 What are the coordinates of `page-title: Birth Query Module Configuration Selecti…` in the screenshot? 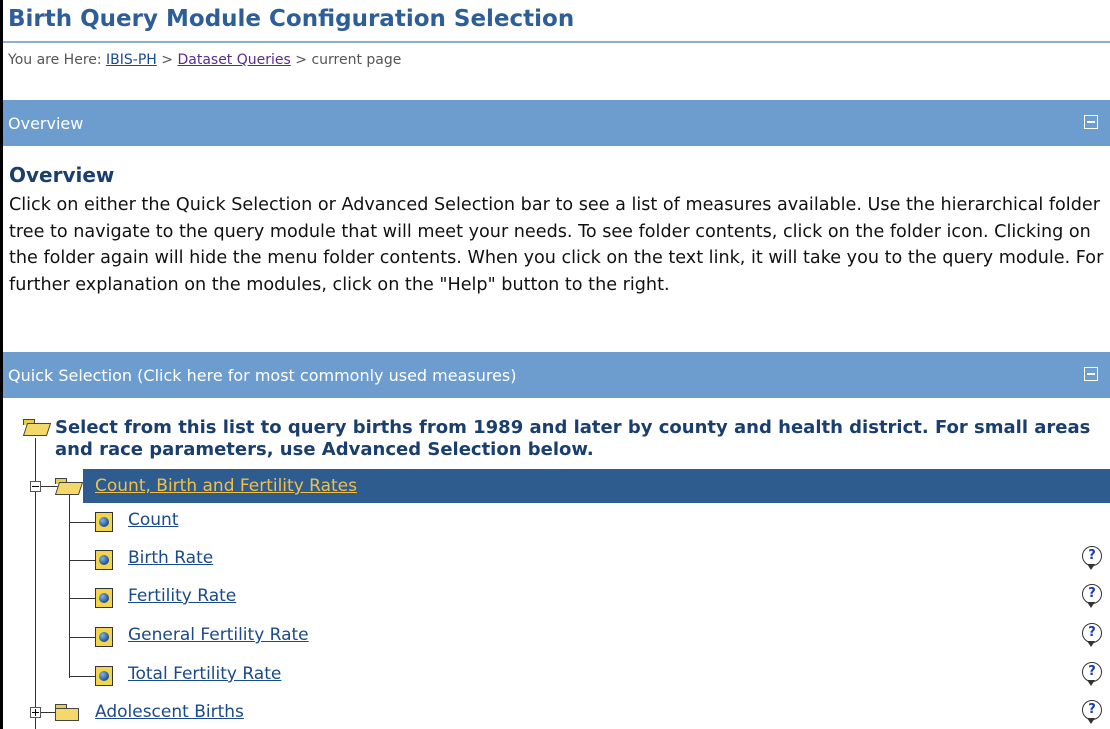 It's located at (291, 19).